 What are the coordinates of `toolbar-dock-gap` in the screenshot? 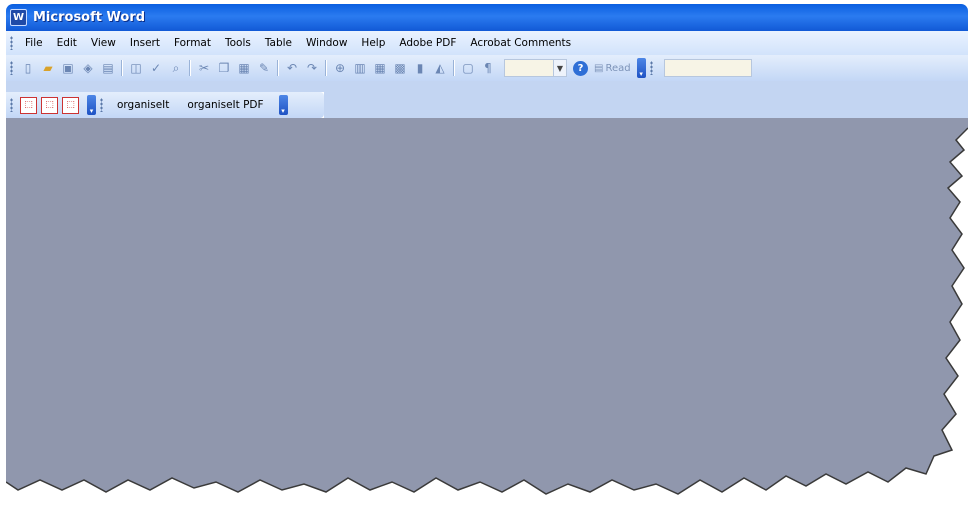 It's located at (487, 86).